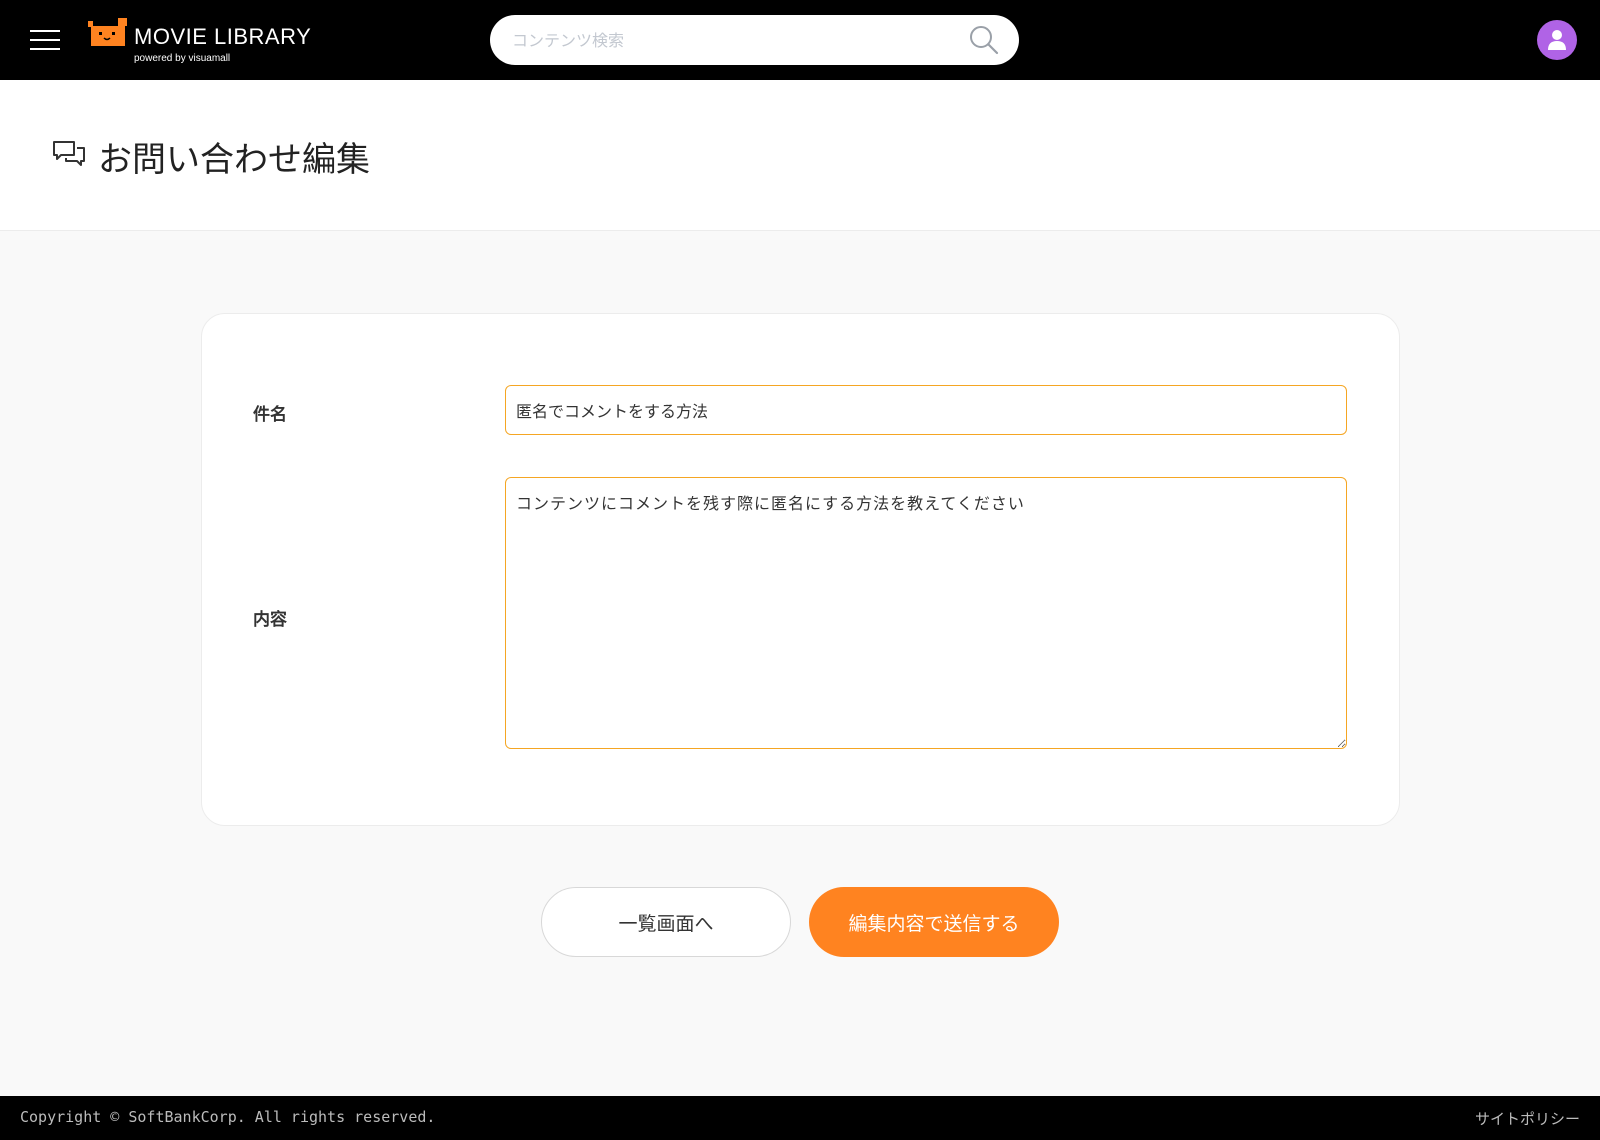  Describe the element at coordinates (926, 410) in the screenshot. I see `subject-input` at that location.